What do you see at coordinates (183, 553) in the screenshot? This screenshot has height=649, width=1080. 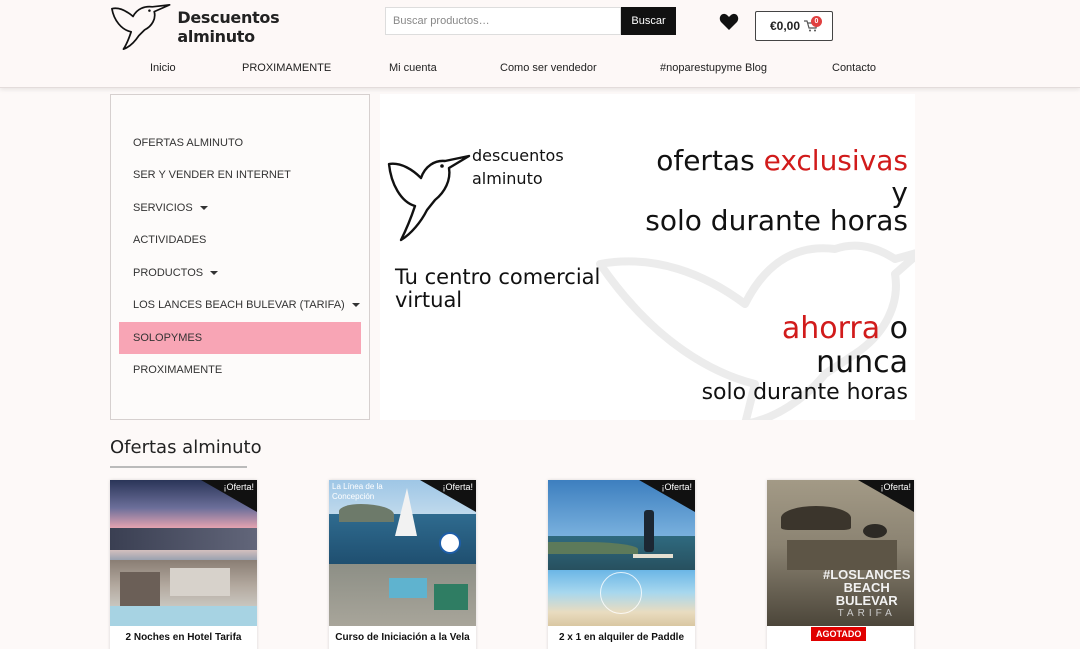 I see `product-image-hotel: ¡Oferta!` at bounding box center [183, 553].